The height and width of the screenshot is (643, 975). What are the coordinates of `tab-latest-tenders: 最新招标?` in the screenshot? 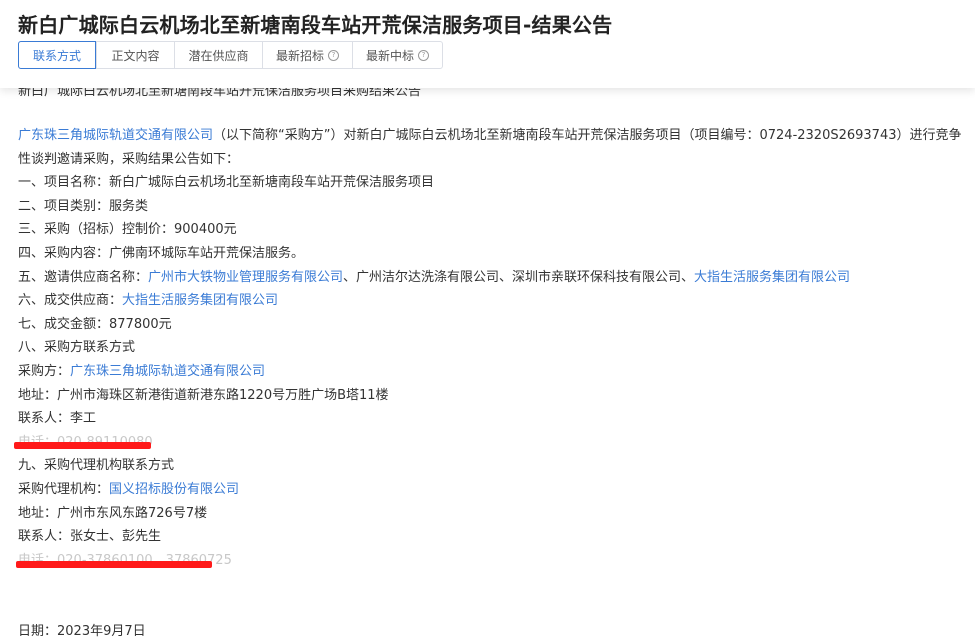 It's located at (307, 55).